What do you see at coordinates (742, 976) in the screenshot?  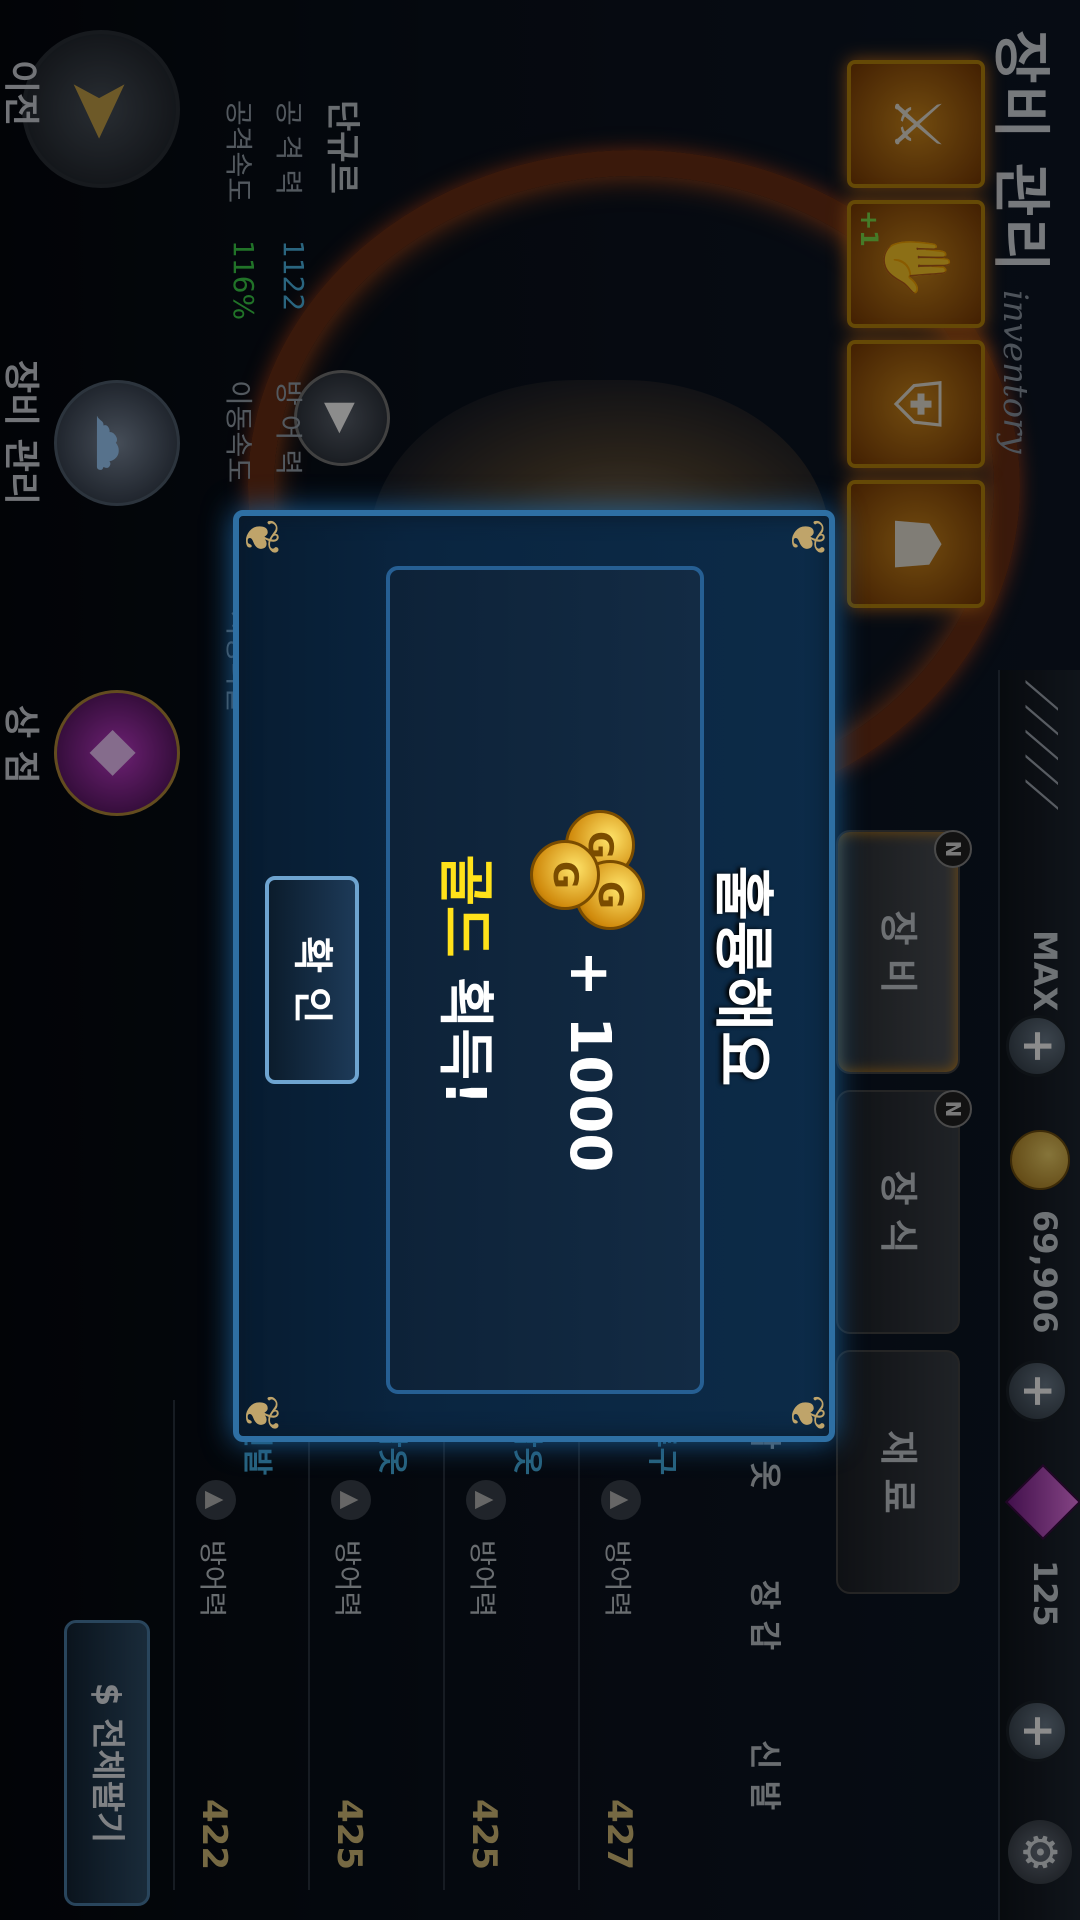 I see `dialog-title: 훌륭해요` at bounding box center [742, 976].